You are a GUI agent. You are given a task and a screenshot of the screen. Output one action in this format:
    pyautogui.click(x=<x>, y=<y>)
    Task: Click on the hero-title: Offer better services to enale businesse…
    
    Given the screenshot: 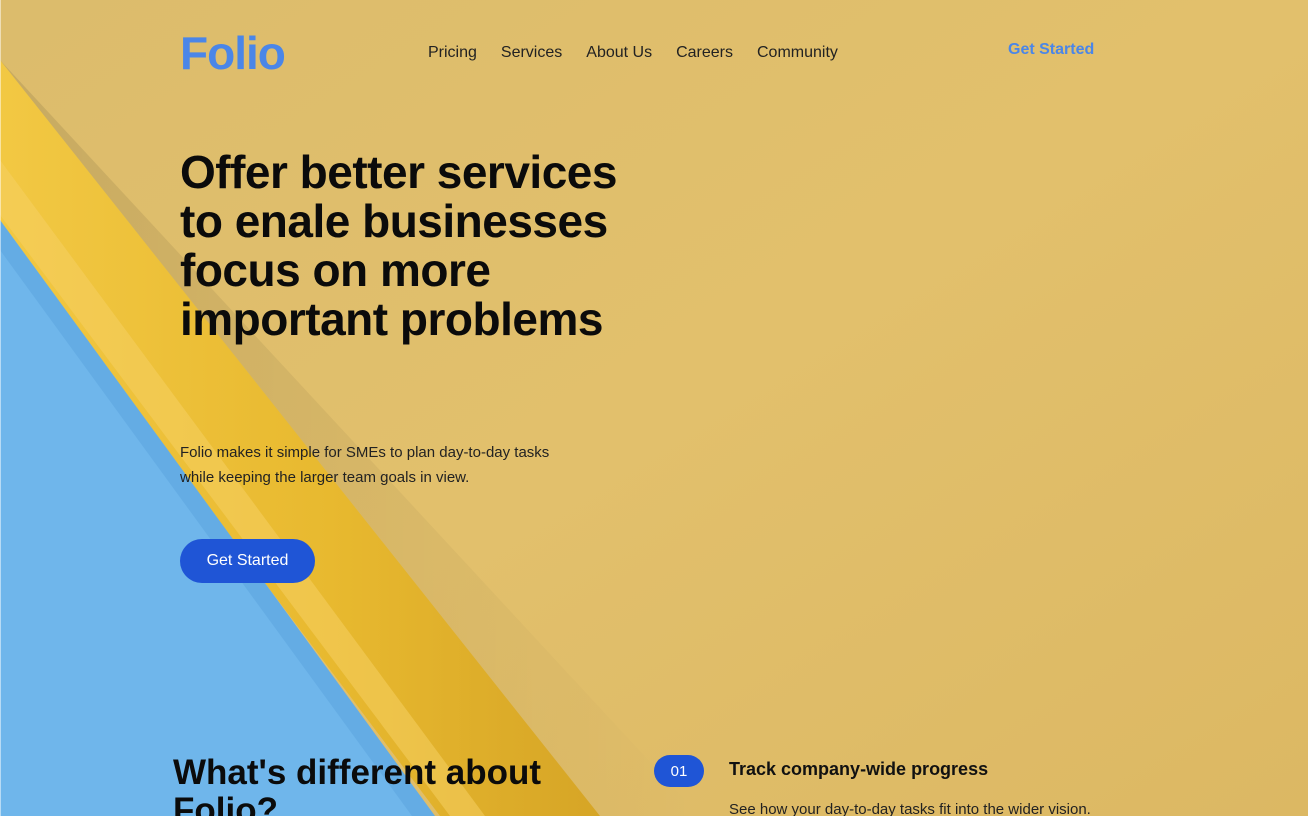 What is the action you would take?
    pyautogui.click(x=398, y=245)
    